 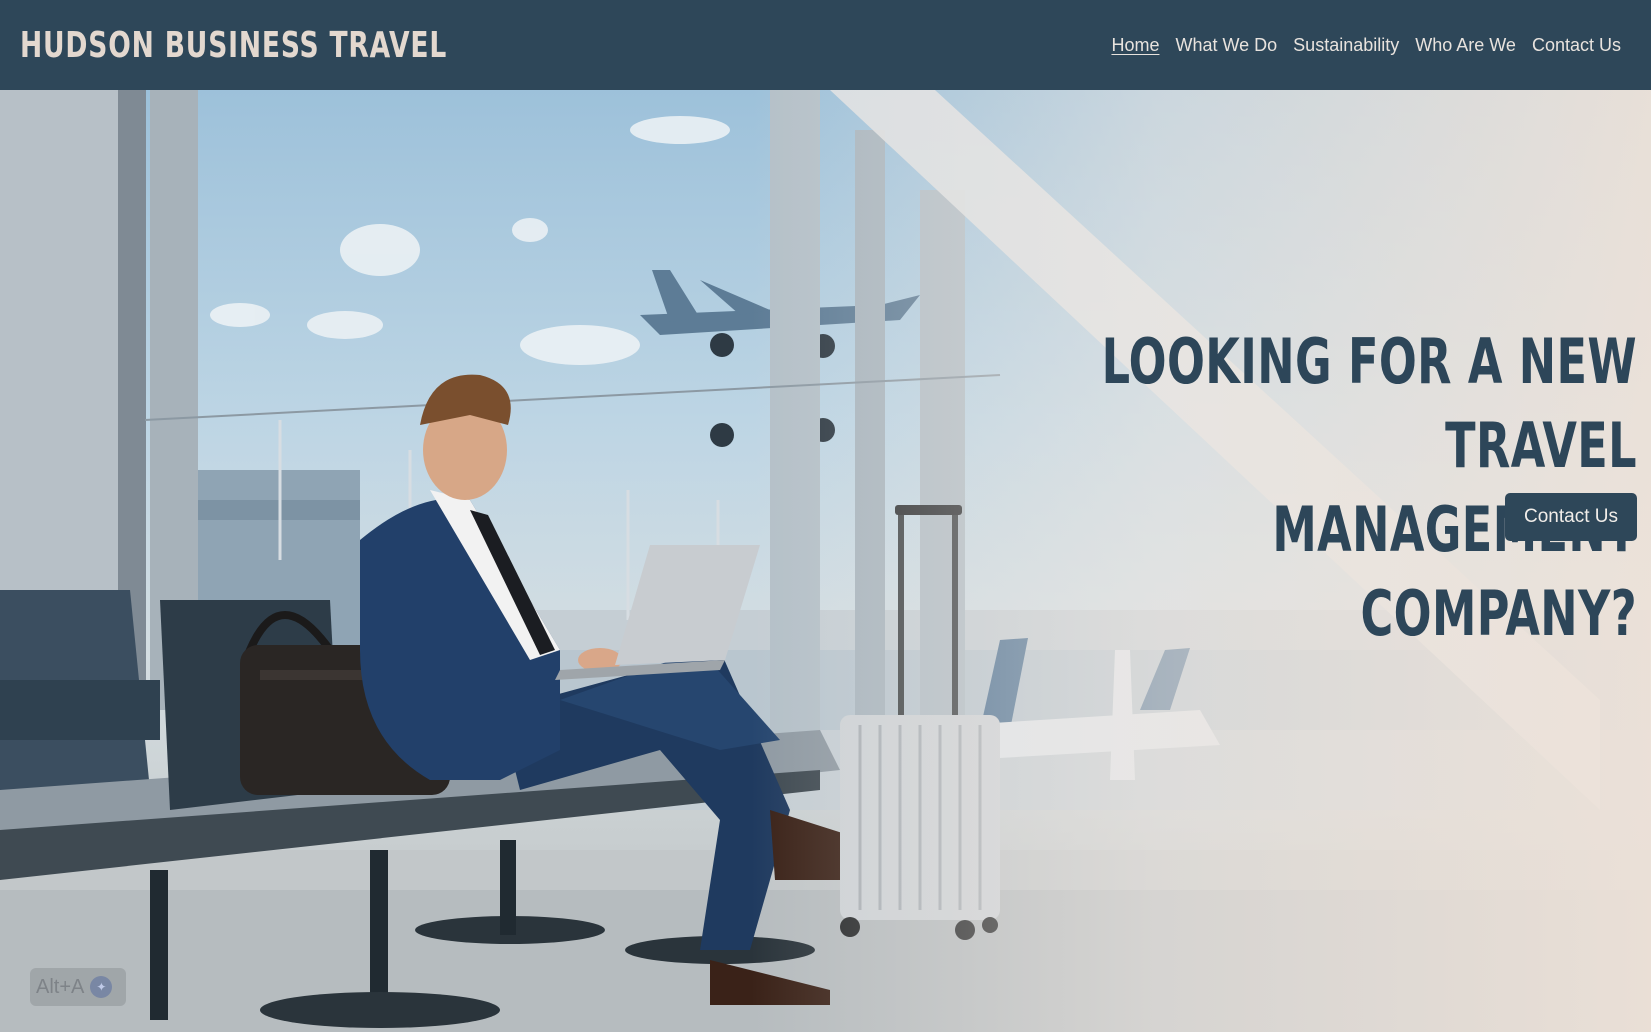 What do you see at coordinates (1571, 517) in the screenshot?
I see `contact-us-button: Contact Us` at bounding box center [1571, 517].